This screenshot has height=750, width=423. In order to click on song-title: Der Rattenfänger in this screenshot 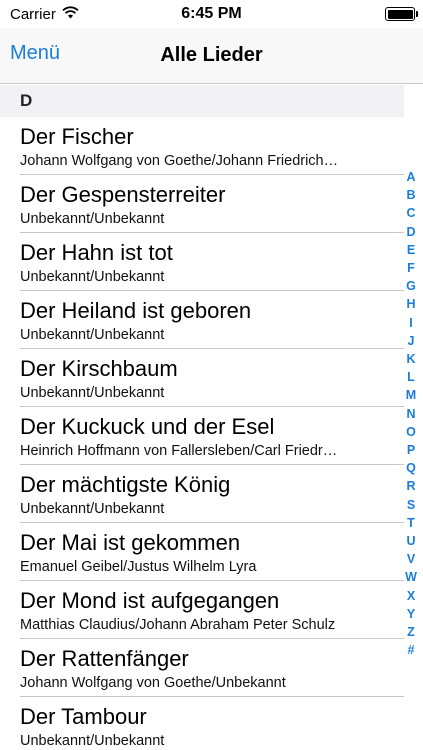, I will do `click(104, 658)`.